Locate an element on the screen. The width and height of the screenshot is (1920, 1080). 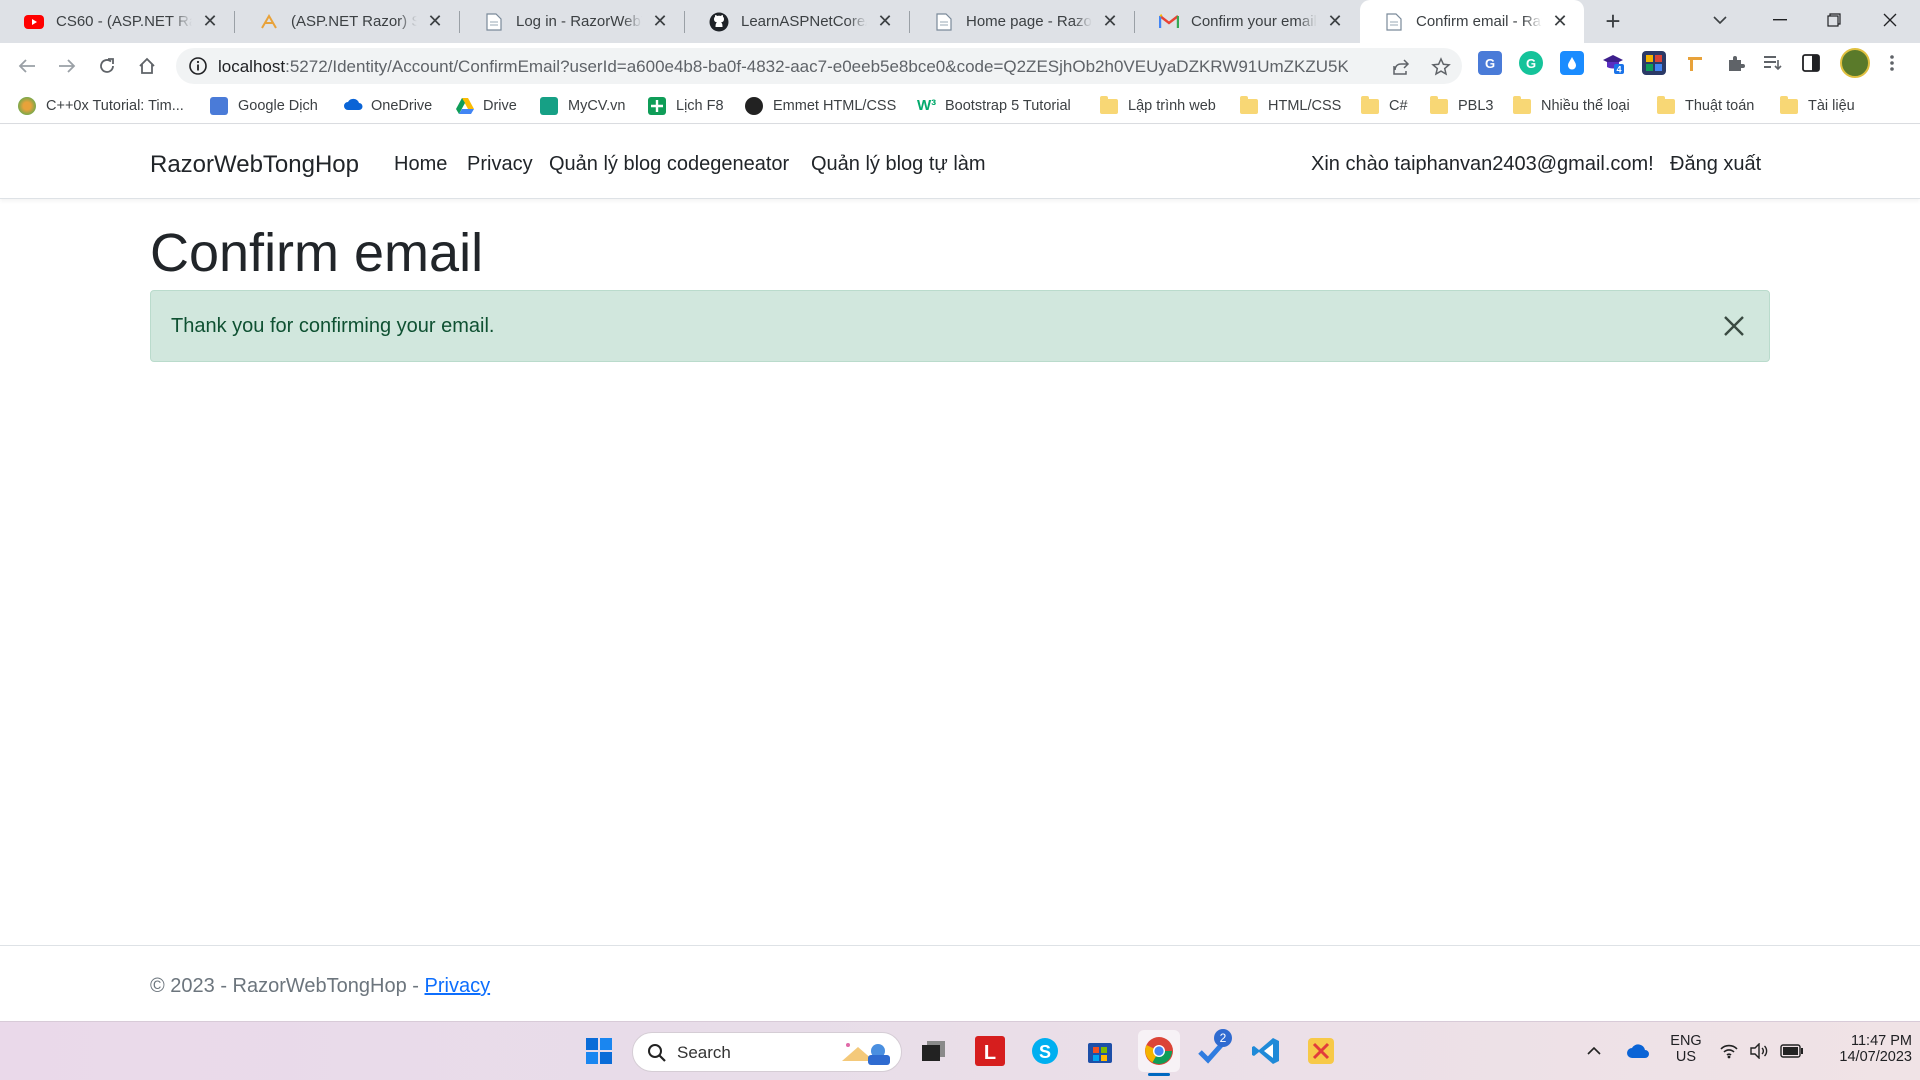
colorful-extension-icon is located at coordinates (1654, 63).